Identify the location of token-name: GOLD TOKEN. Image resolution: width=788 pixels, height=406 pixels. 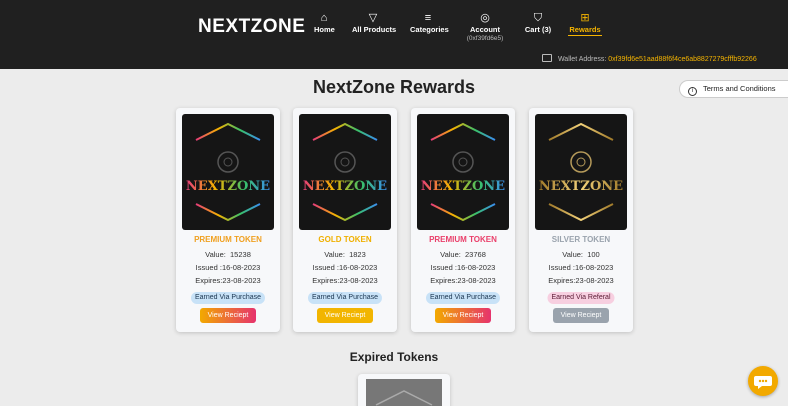
(345, 239).